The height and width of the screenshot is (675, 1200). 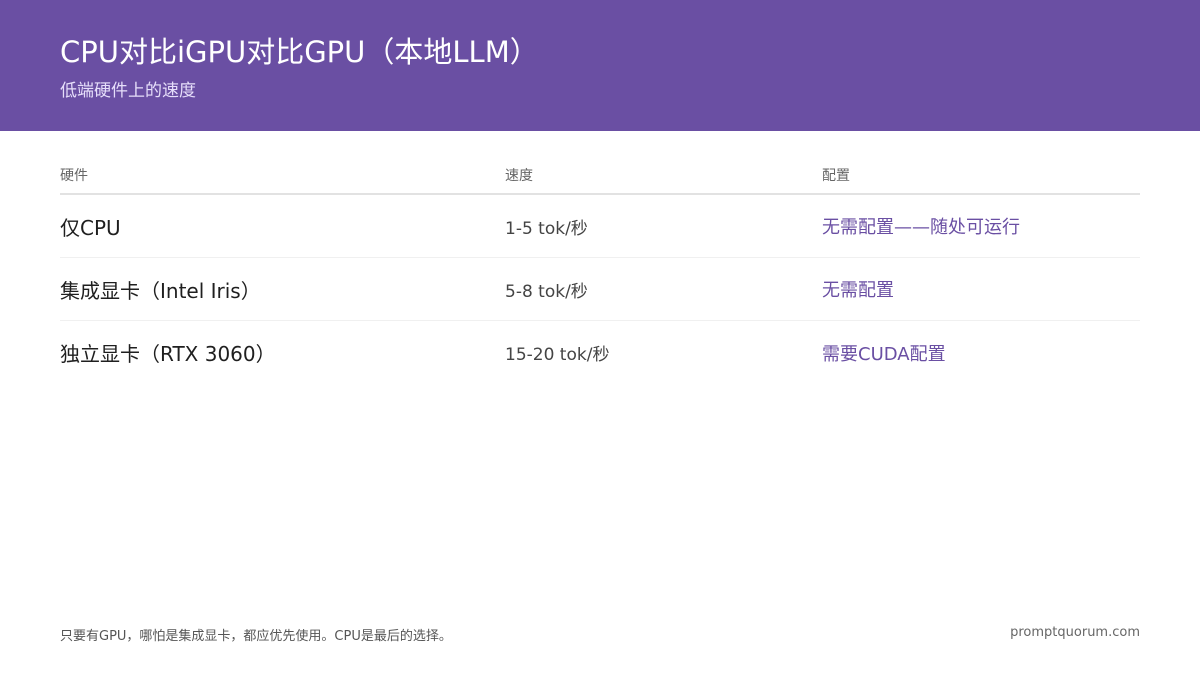 What do you see at coordinates (600, 226) in the screenshot?
I see `table-row: 仅CPU 1-5 tok/秒 无需配置——随处可运行` at bounding box center [600, 226].